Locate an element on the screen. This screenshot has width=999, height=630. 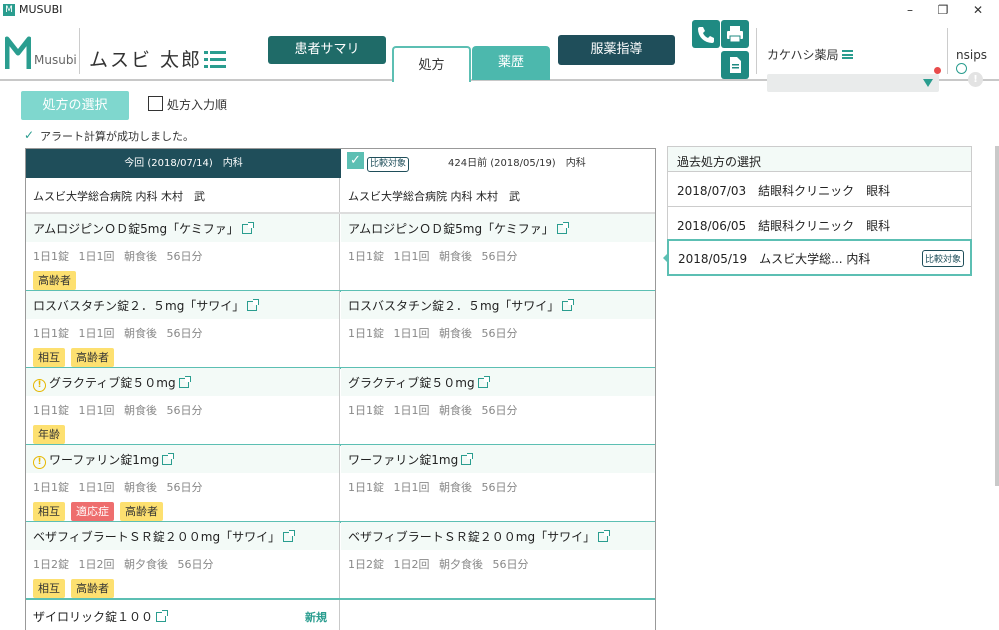
minimize-icon: – is located at coordinates (910, 10).